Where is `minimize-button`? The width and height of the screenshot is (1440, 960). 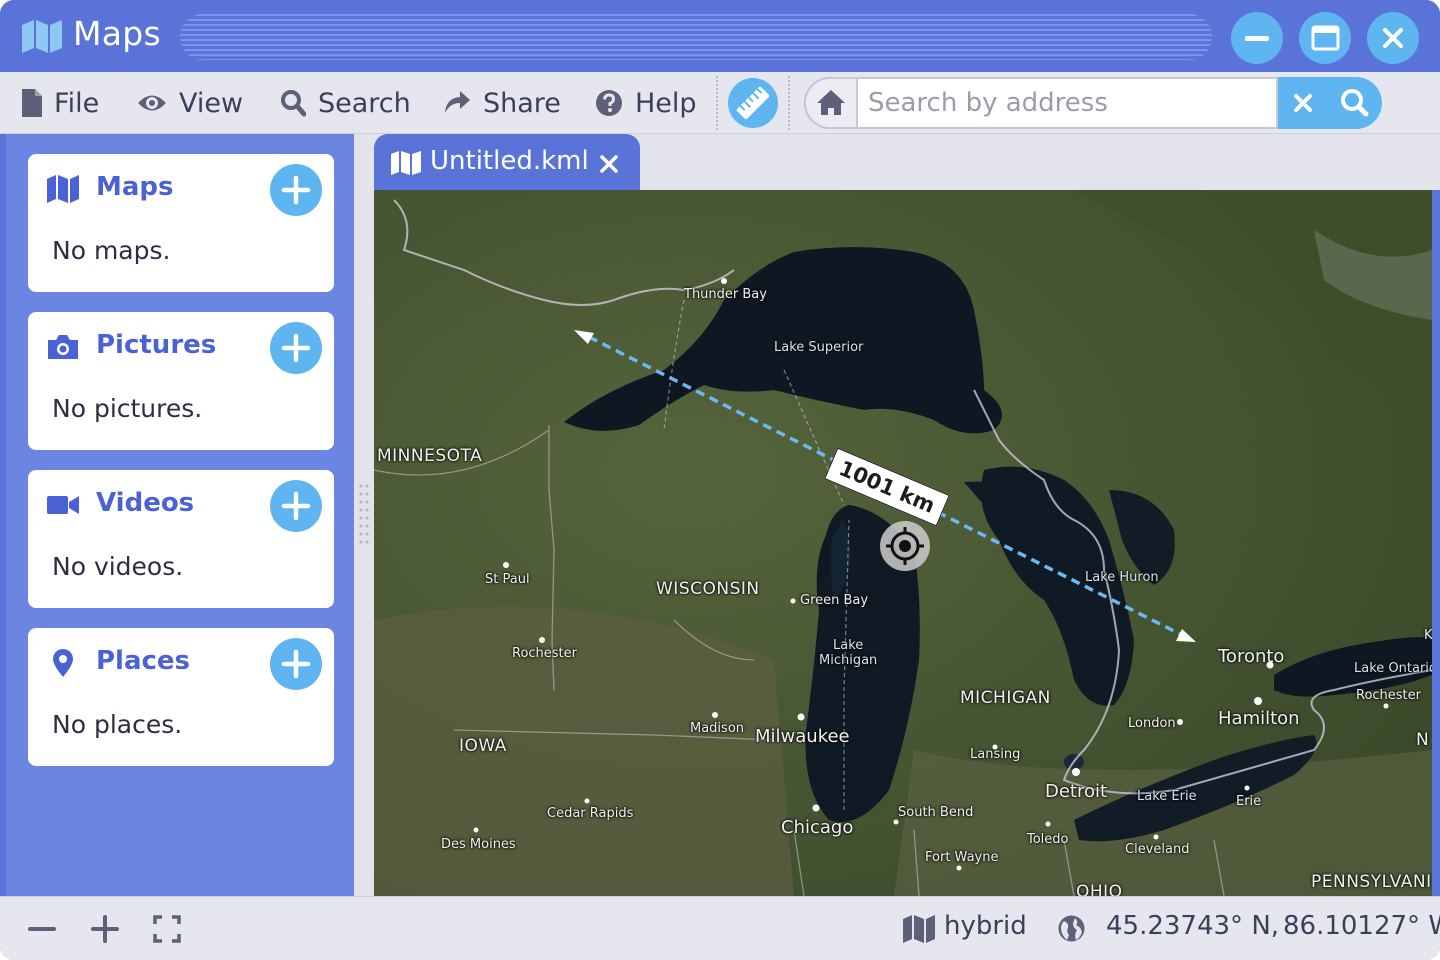
minimize-button is located at coordinates (1257, 38).